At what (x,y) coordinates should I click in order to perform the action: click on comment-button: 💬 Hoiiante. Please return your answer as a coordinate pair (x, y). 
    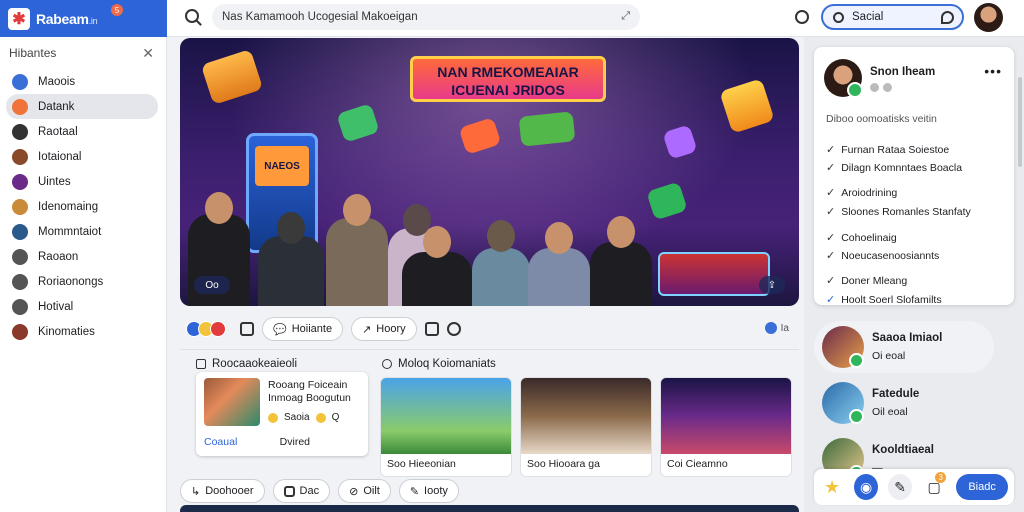
    Looking at the image, I should click on (303, 329).